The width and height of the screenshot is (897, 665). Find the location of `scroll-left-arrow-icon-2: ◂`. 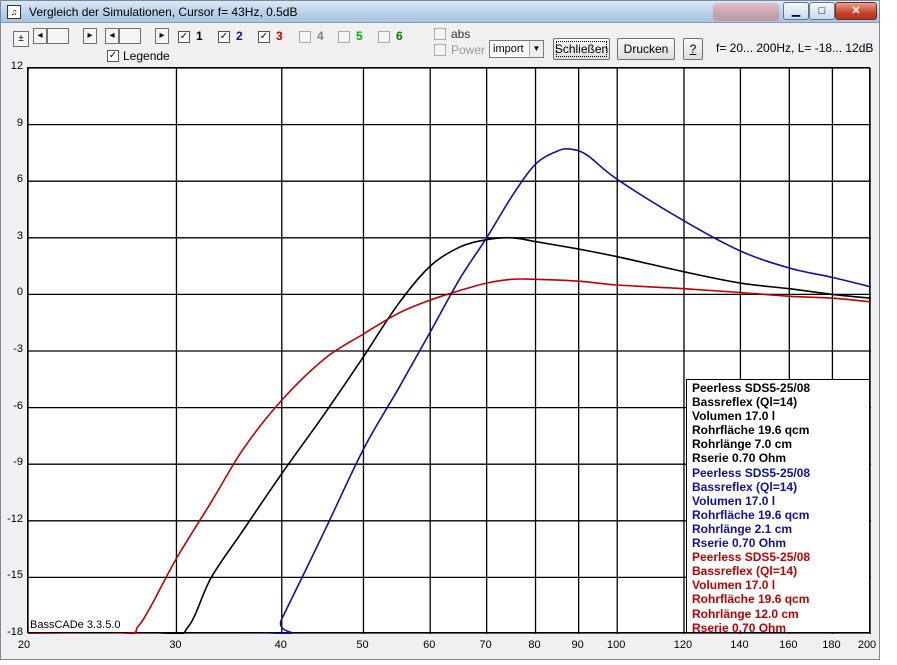

scroll-left-arrow-icon-2: ◂ is located at coordinates (112, 36).